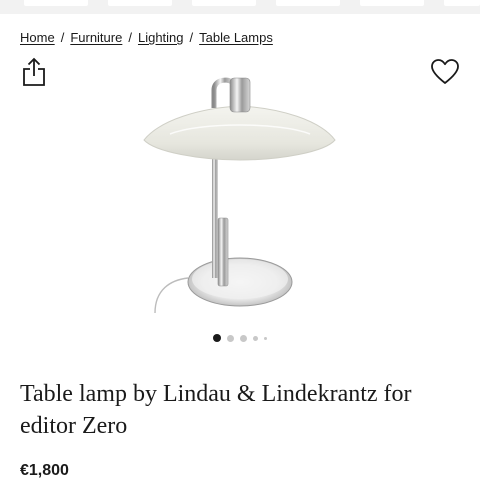 The image size is (480, 480). I want to click on top-tab-strip, so click(240, 7).